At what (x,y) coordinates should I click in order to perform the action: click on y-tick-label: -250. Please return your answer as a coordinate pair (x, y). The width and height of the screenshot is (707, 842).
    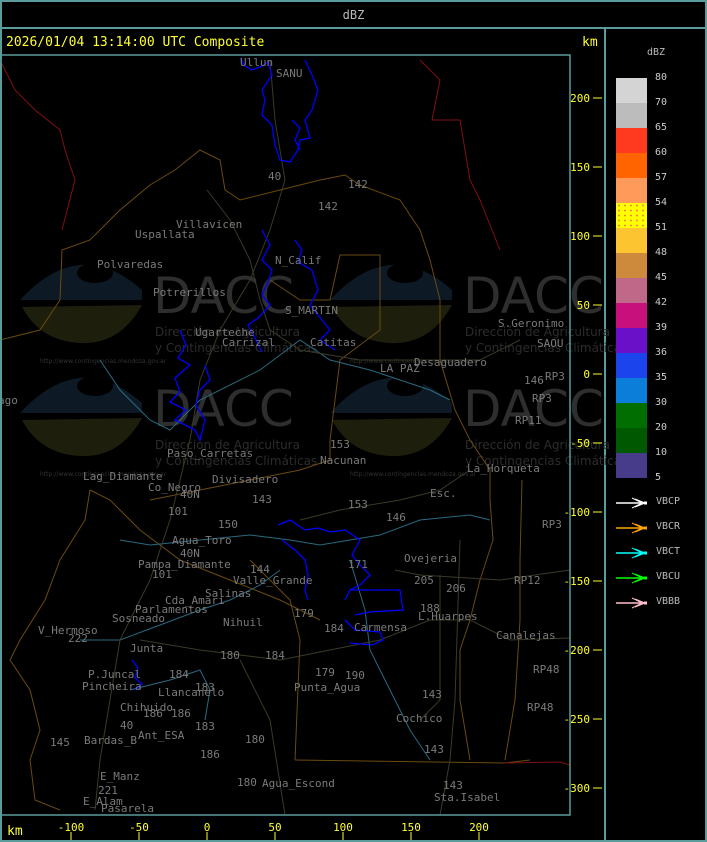
    Looking at the image, I should click on (577, 719).